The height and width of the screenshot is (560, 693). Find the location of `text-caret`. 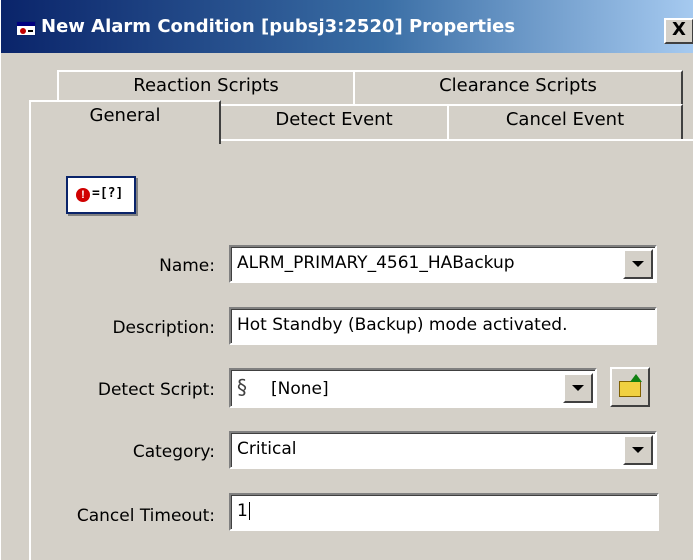

text-caret is located at coordinates (249, 511).